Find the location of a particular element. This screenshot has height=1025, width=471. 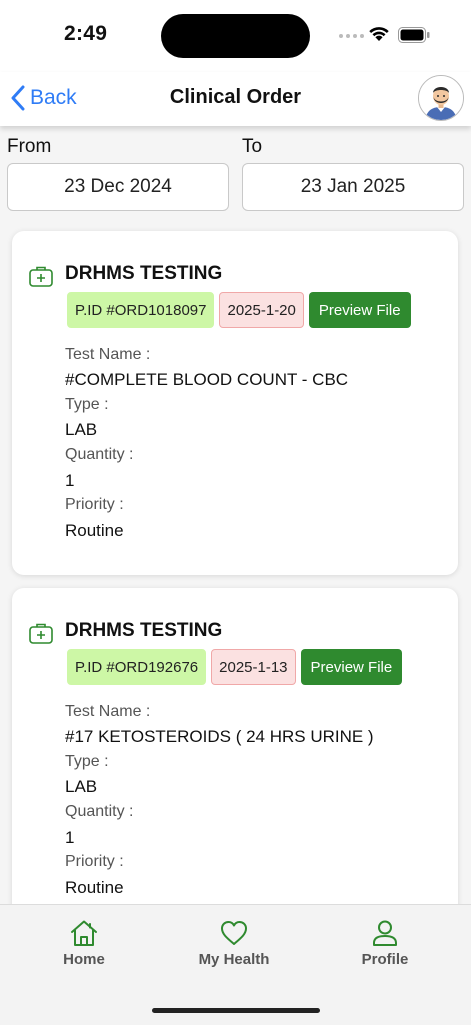

tab-profile: Profile is located at coordinates (385, 943).